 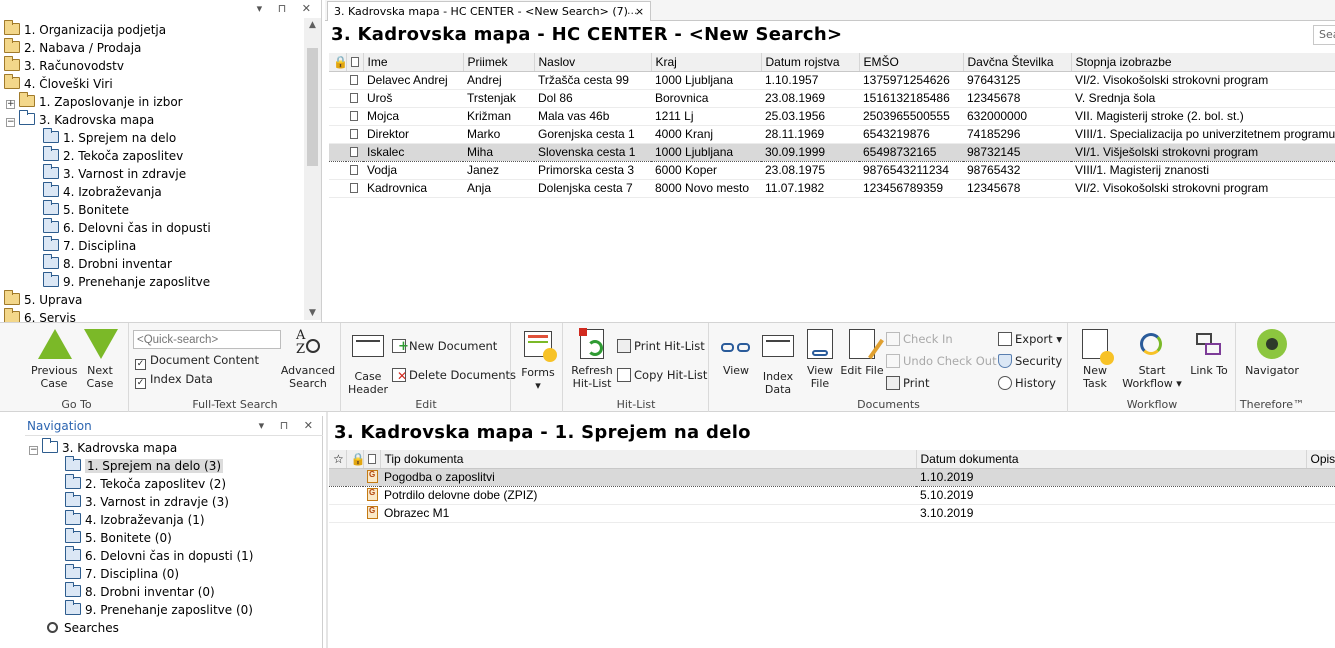 I want to click on pane-divider, so click(x=327, y=530).